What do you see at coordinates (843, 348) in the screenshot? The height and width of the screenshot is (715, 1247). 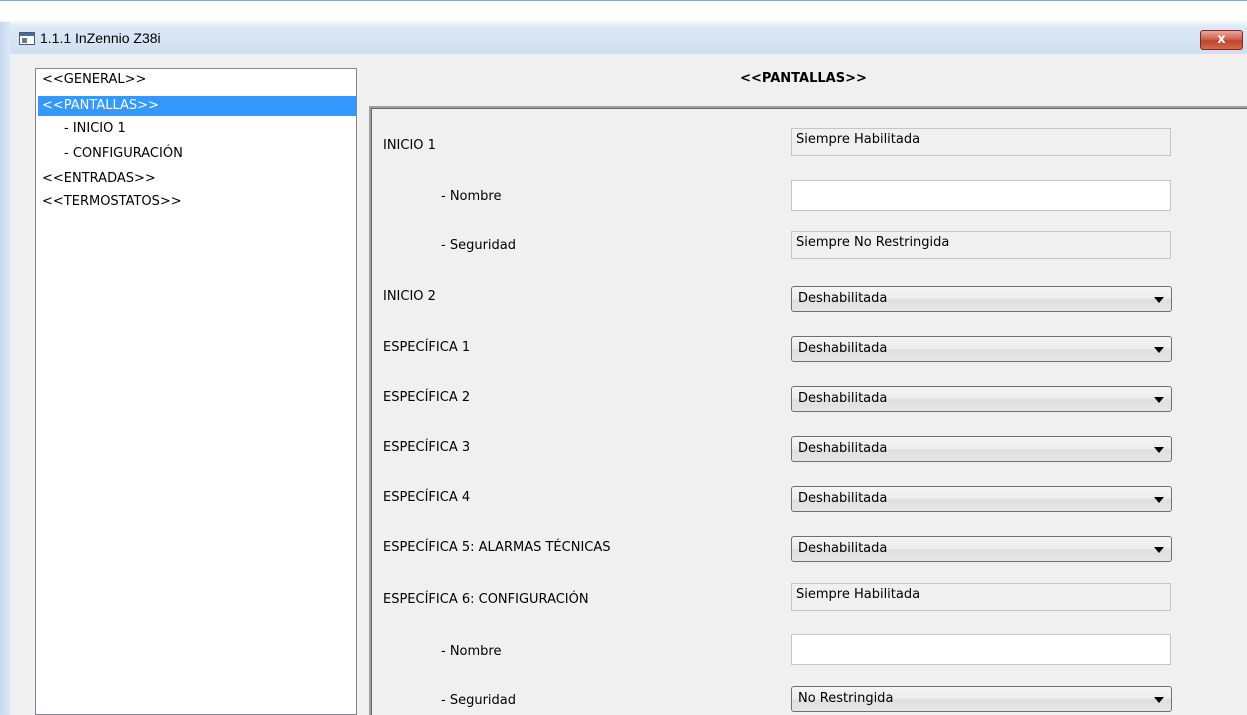 I see `especifica-1-select-value: Deshabilitada` at bounding box center [843, 348].